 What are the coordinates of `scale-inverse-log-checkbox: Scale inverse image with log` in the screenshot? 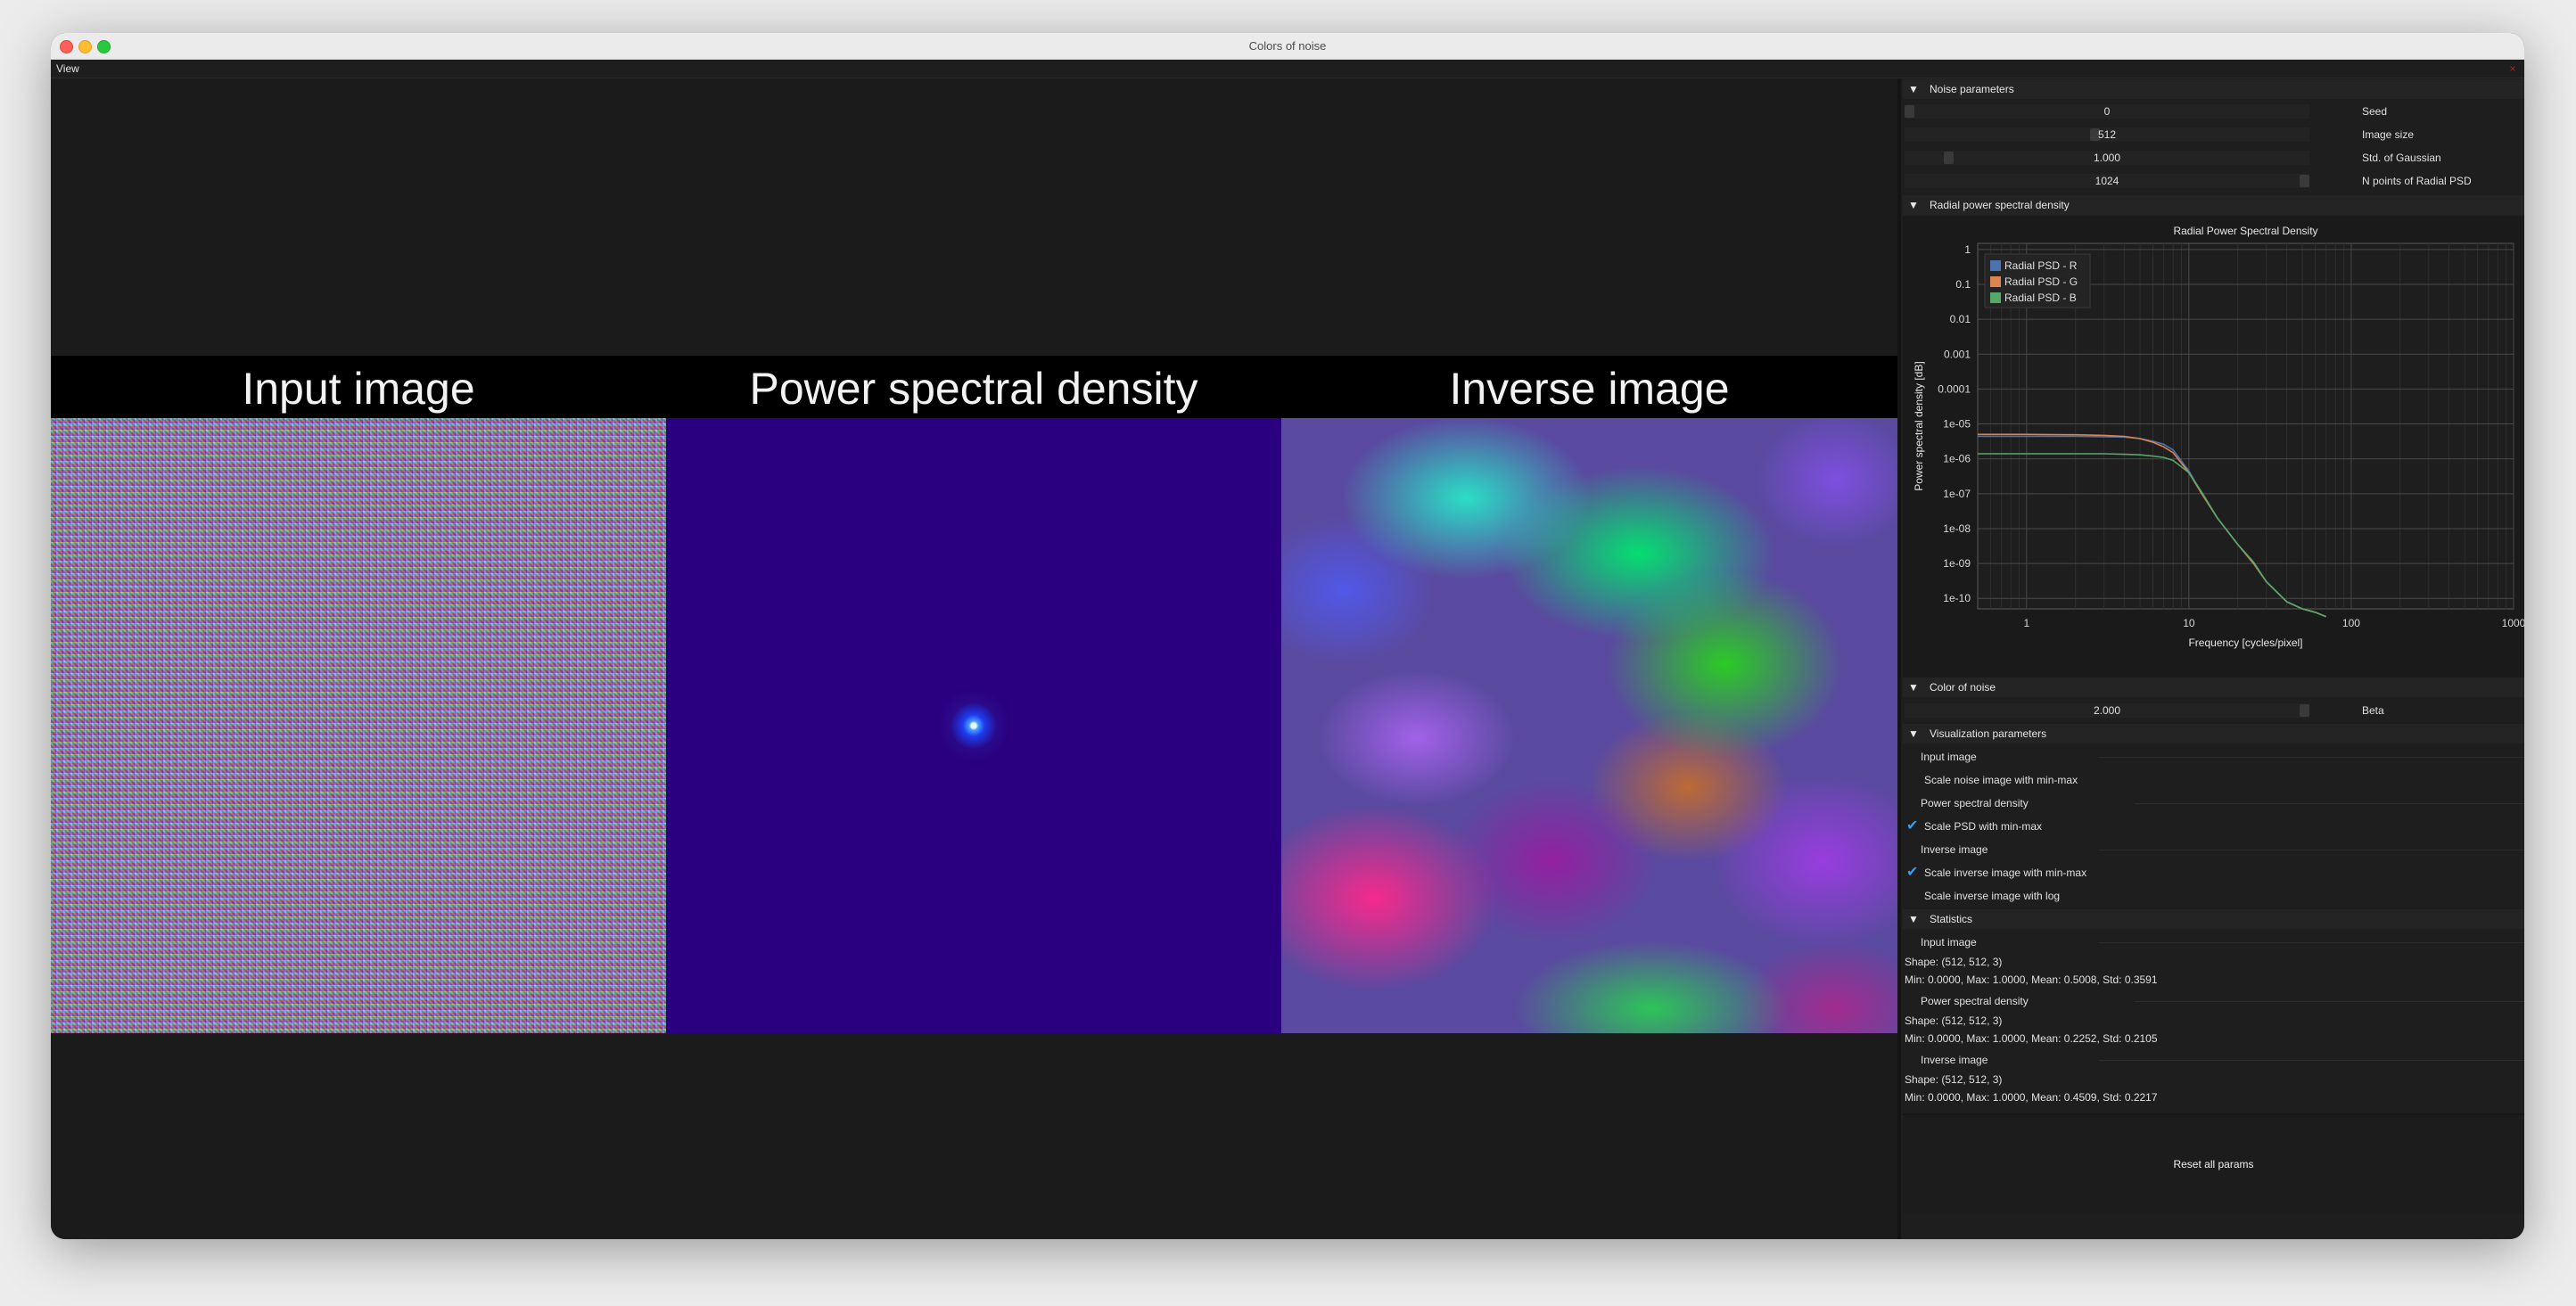 It's located at (2213, 896).